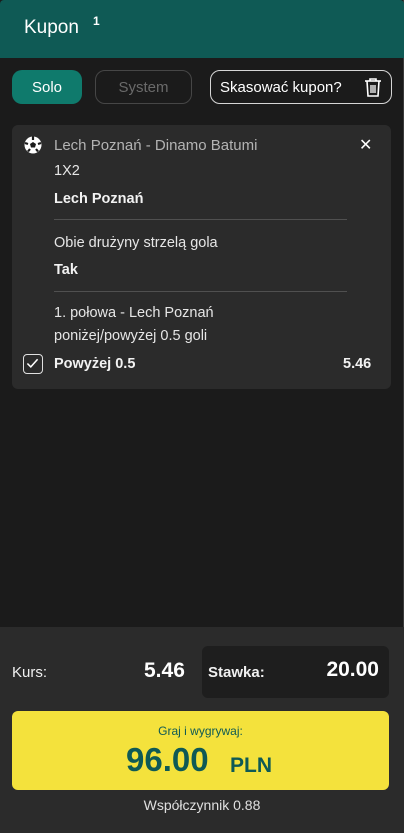 This screenshot has width=404, height=833. I want to click on close-icon: ✕, so click(365, 145).